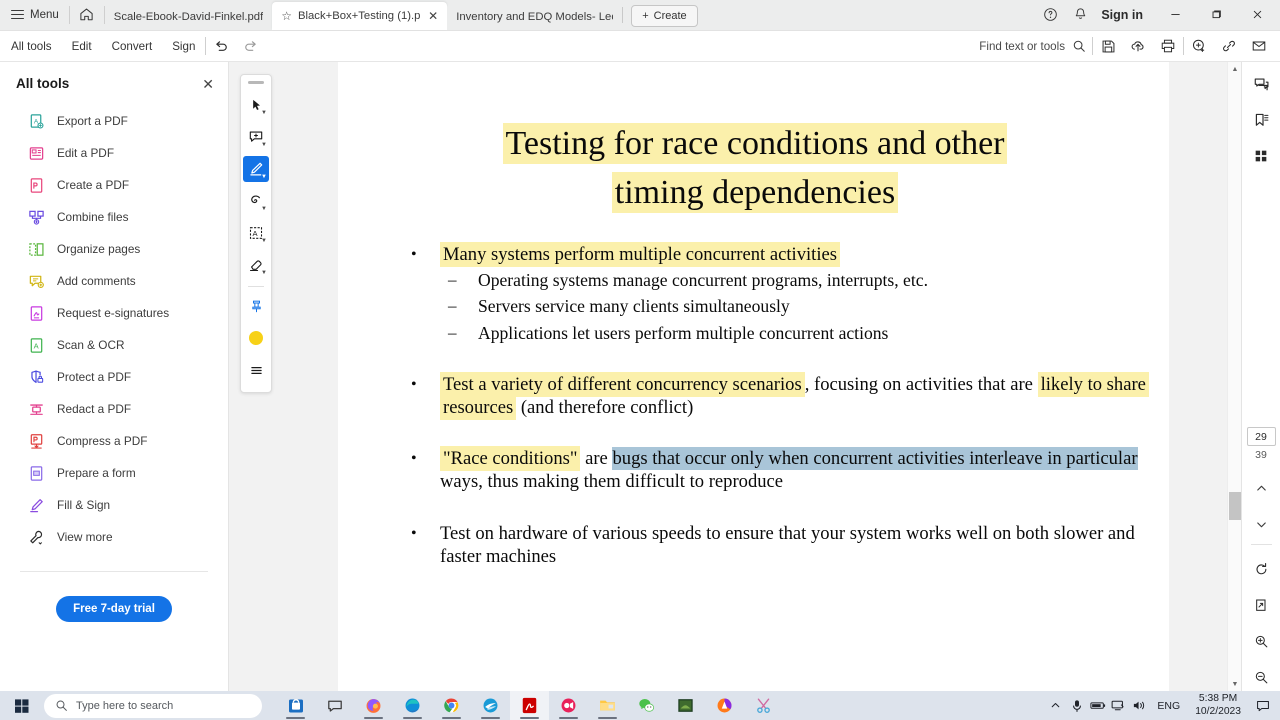  Describe the element at coordinates (153, 705) in the screenshot. I see `taskbar-search-input: Type here to search` at that location.